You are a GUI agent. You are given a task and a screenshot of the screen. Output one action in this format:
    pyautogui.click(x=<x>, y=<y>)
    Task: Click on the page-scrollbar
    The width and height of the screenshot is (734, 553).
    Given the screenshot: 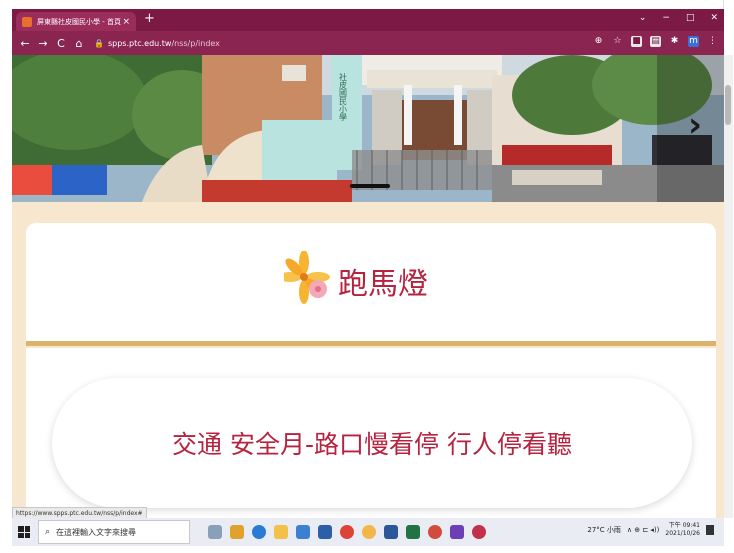 What is the action you would take?
    pyautogui.click(x=728, y=286)
    